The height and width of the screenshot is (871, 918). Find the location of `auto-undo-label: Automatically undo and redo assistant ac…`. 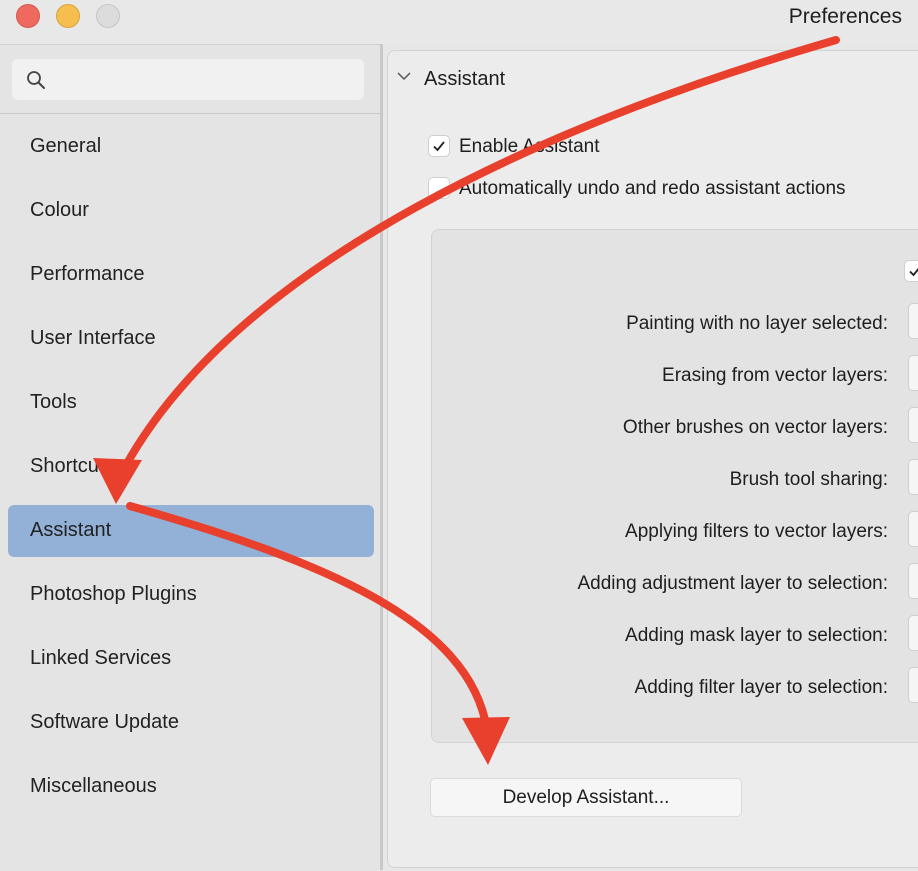

auto-undo-label: Automatically undo and redo assistant ac… is located at coordinates (652, 188).